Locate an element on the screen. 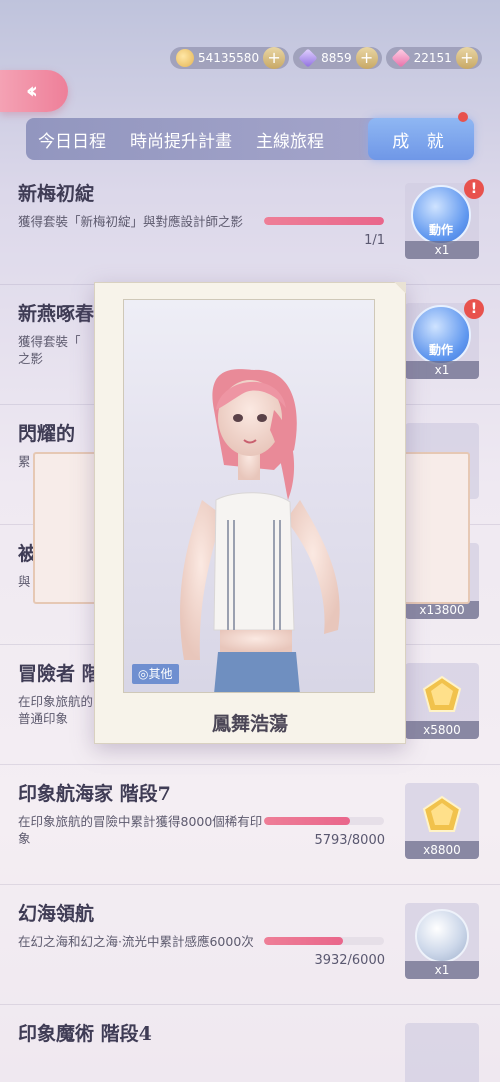  category-tag: ◎其他 is located at coordinates (155, 674).